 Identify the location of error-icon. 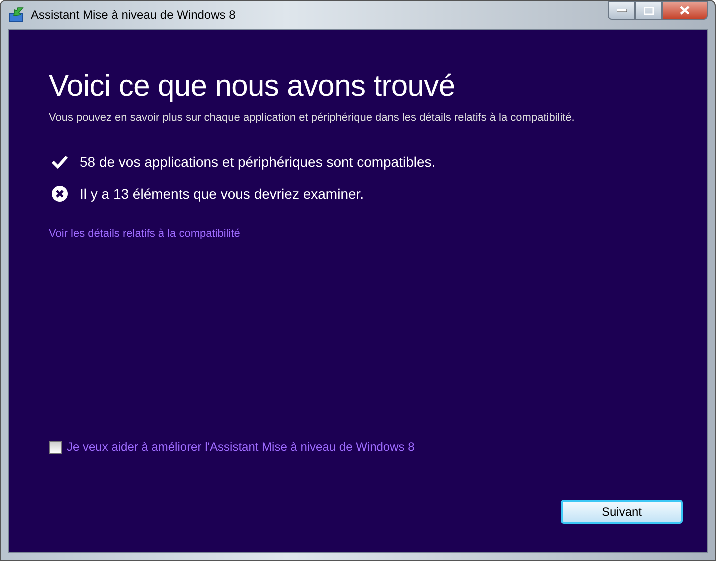
(60, 194).